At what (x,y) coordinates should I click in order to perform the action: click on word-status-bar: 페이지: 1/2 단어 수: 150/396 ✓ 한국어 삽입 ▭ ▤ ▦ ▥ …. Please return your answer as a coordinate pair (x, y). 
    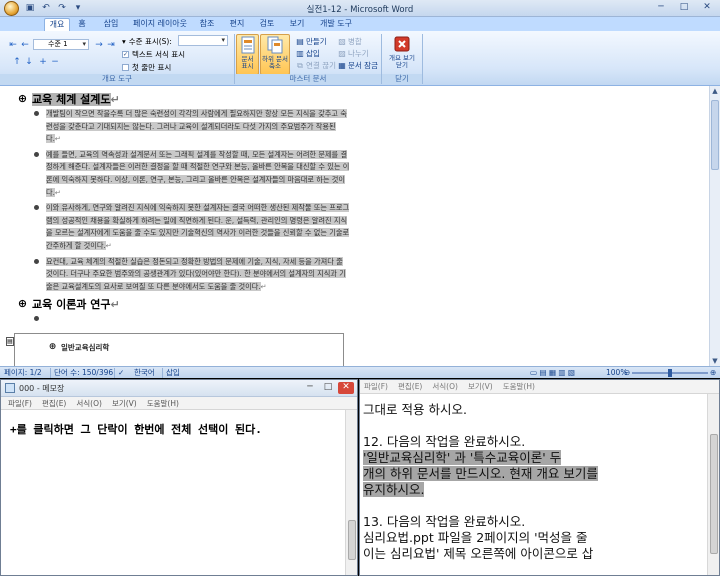
    Looking at the image, I should click on (360, 372).